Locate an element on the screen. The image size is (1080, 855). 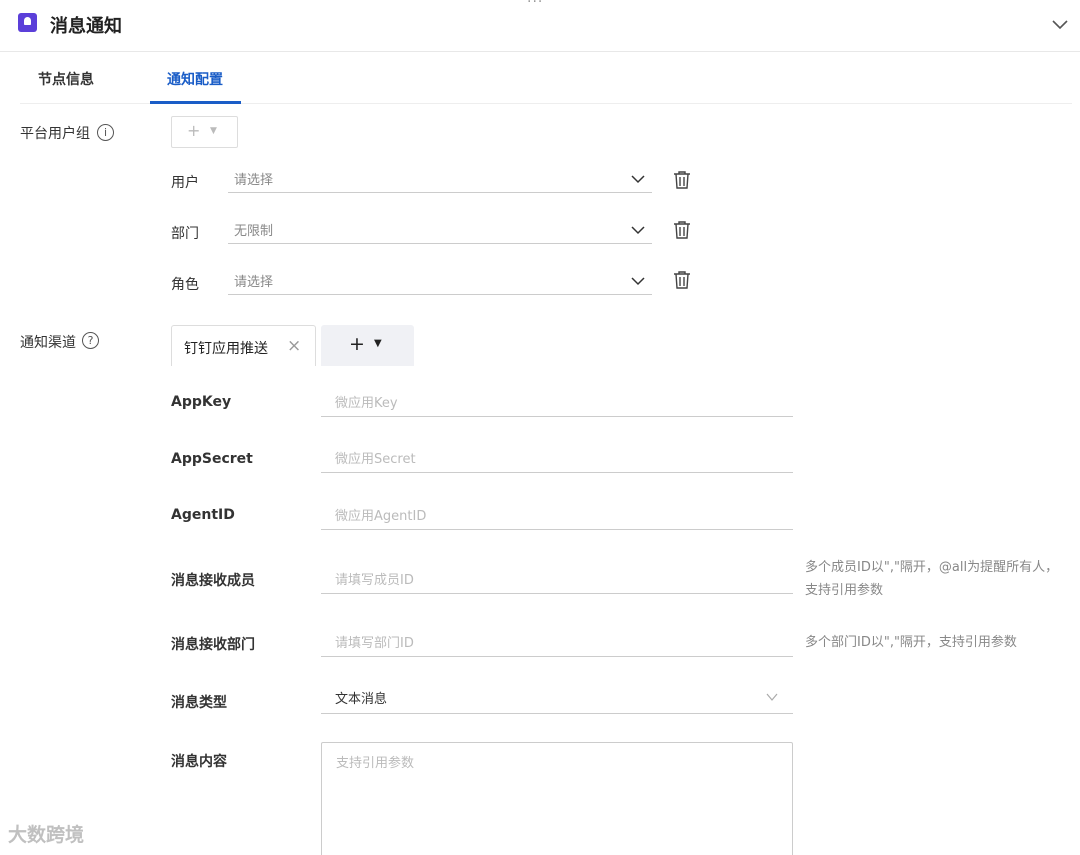
depts-input: 请填写部门ID is located at coordinates (557, 642).